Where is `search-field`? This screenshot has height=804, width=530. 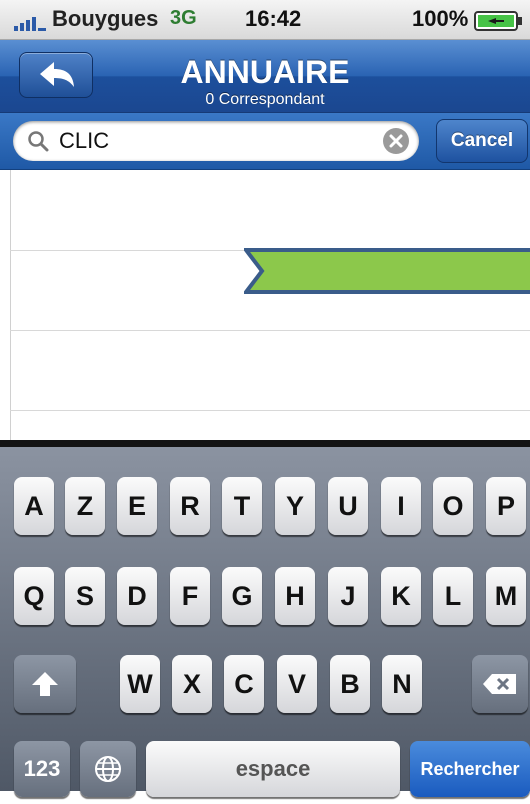 search-field is located at coordinates (216, 141).